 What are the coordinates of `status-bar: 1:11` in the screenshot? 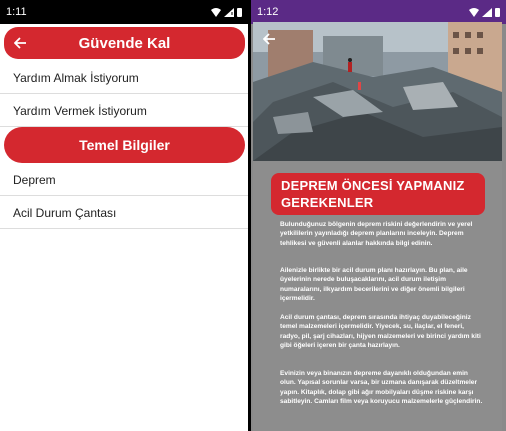 It's located at (124, 12).